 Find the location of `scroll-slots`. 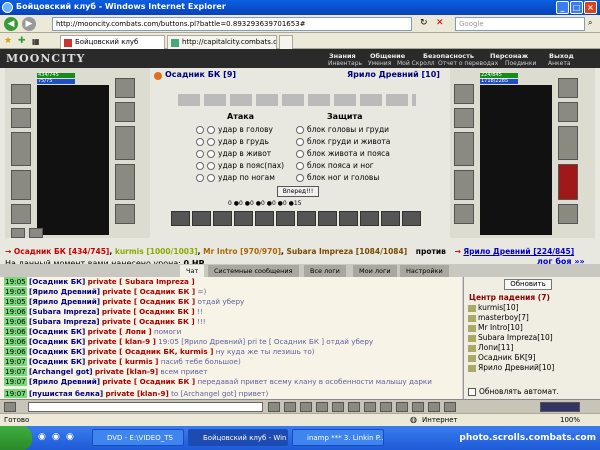

scroll-slots is located at coordinates (297, 100).